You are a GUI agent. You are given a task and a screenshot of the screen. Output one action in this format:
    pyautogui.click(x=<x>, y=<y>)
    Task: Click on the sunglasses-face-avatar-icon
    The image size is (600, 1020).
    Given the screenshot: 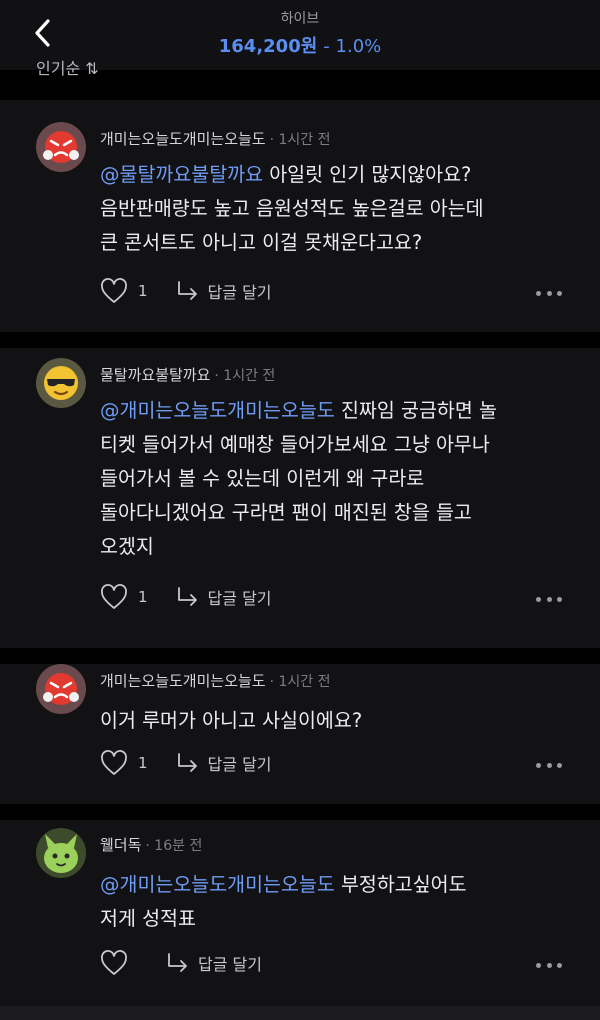 What is the action you would take?
    pyautogui.click(x=61, y=383)
    